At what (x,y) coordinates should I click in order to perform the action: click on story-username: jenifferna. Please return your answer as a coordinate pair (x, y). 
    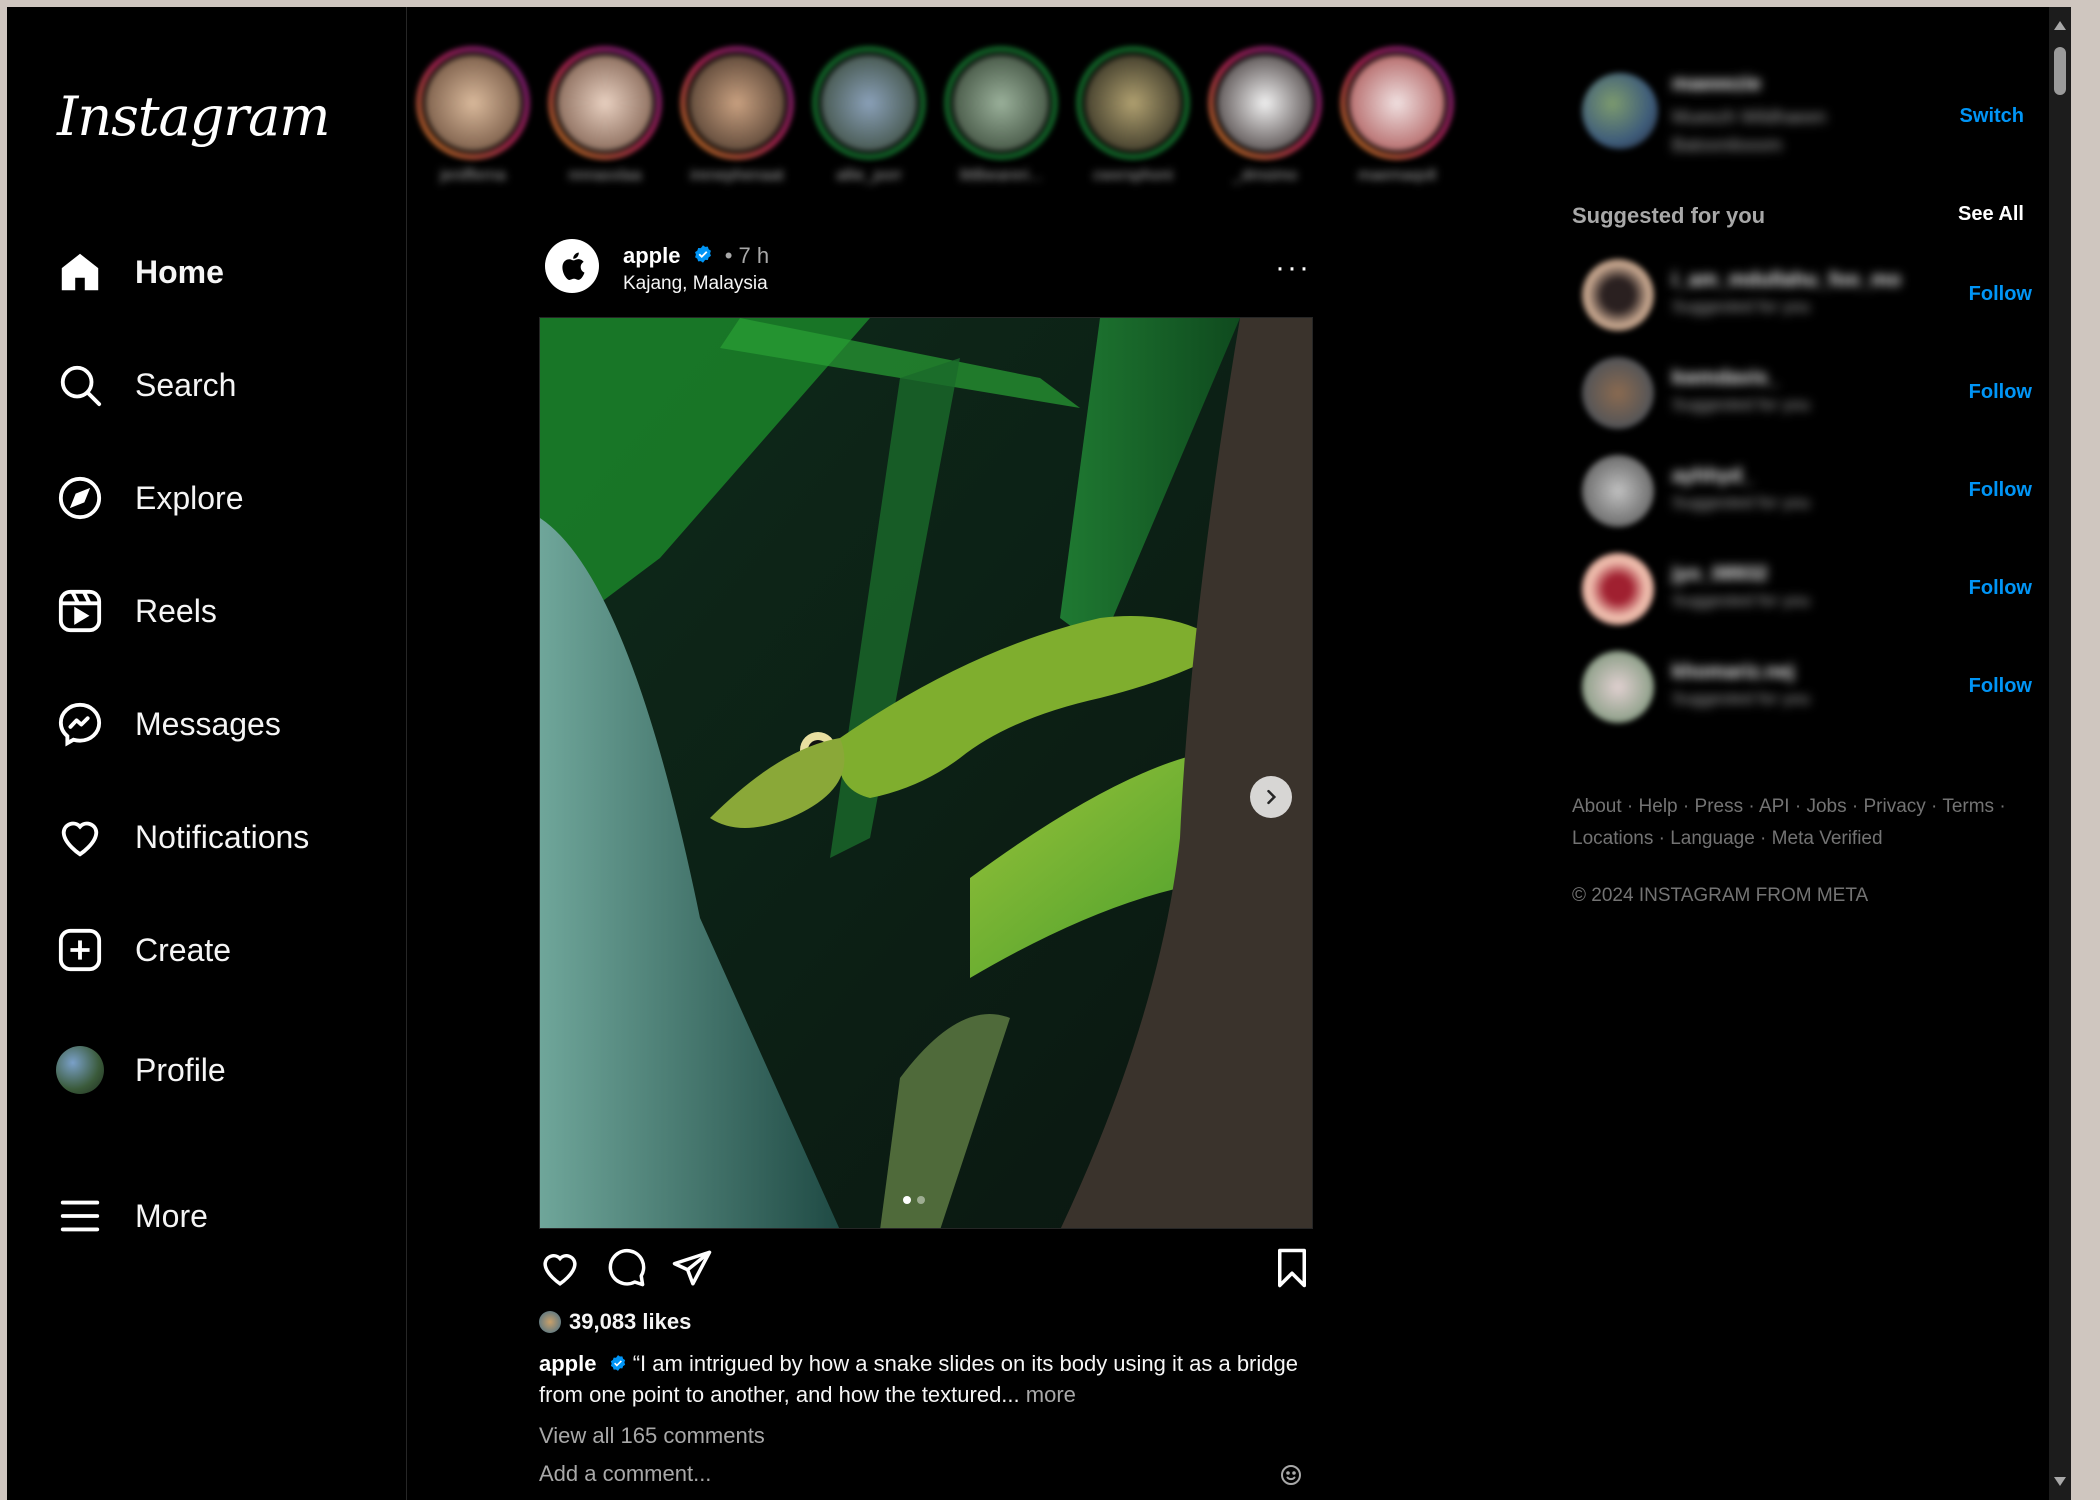
    Looking at the image, I should click on (473, 175).